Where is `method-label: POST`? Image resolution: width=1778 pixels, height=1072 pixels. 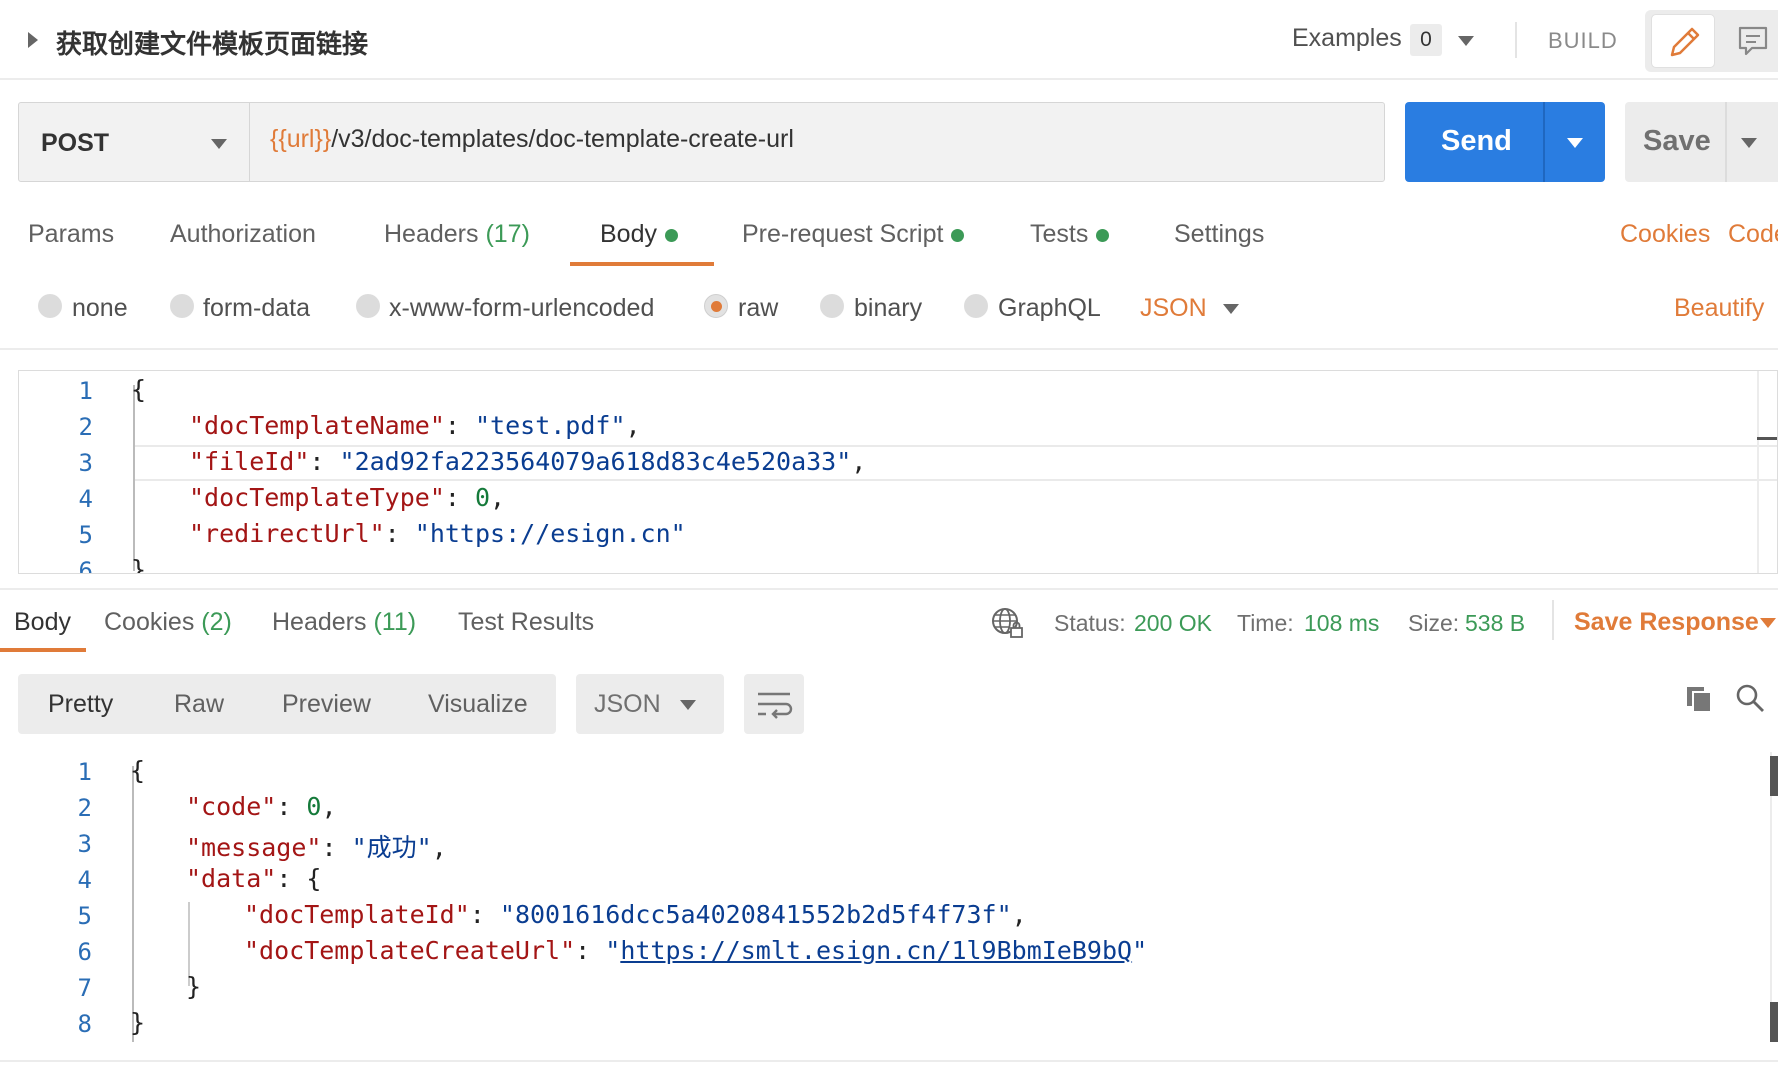 method-label: POST is located at coordinates (75, 143).